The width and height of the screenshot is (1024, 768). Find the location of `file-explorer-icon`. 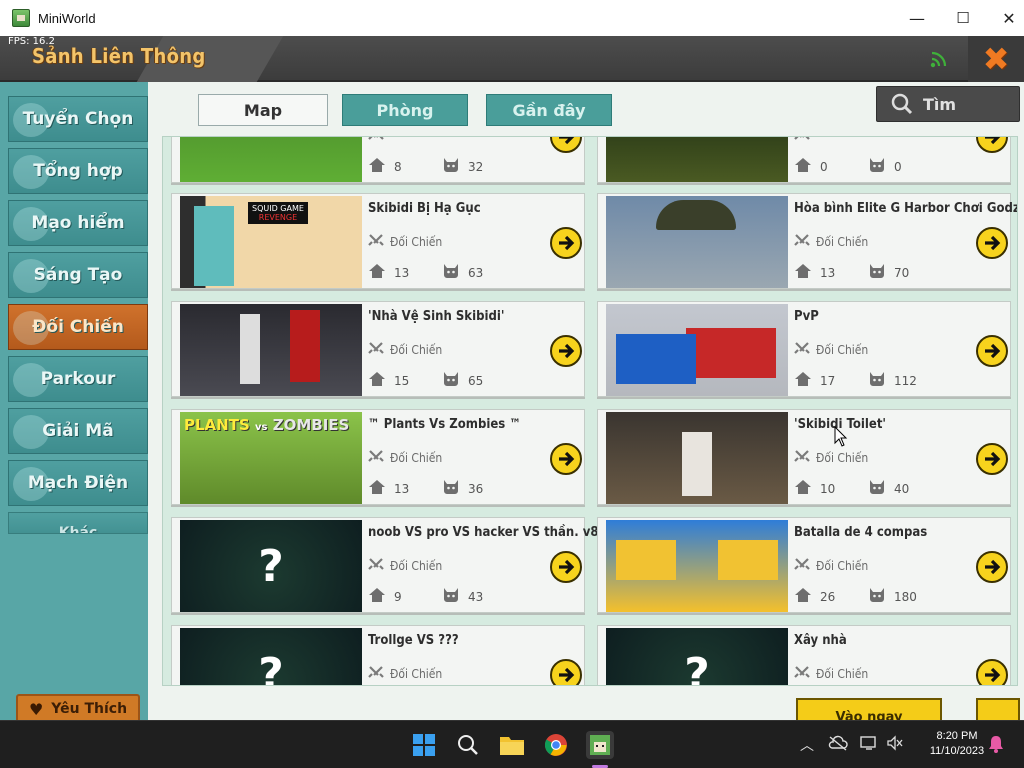

file-explorer-icon is located at coordinates (512, 745).